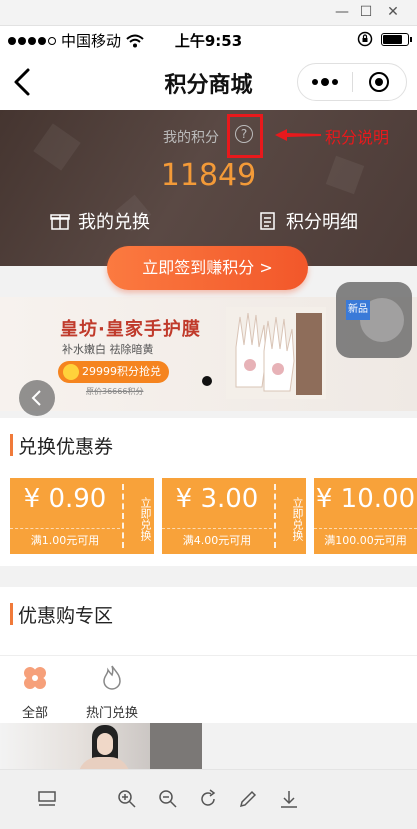 The width and height of the screenshot is (417, 829). I want to click on banner-prev-button, so click(37, 398).